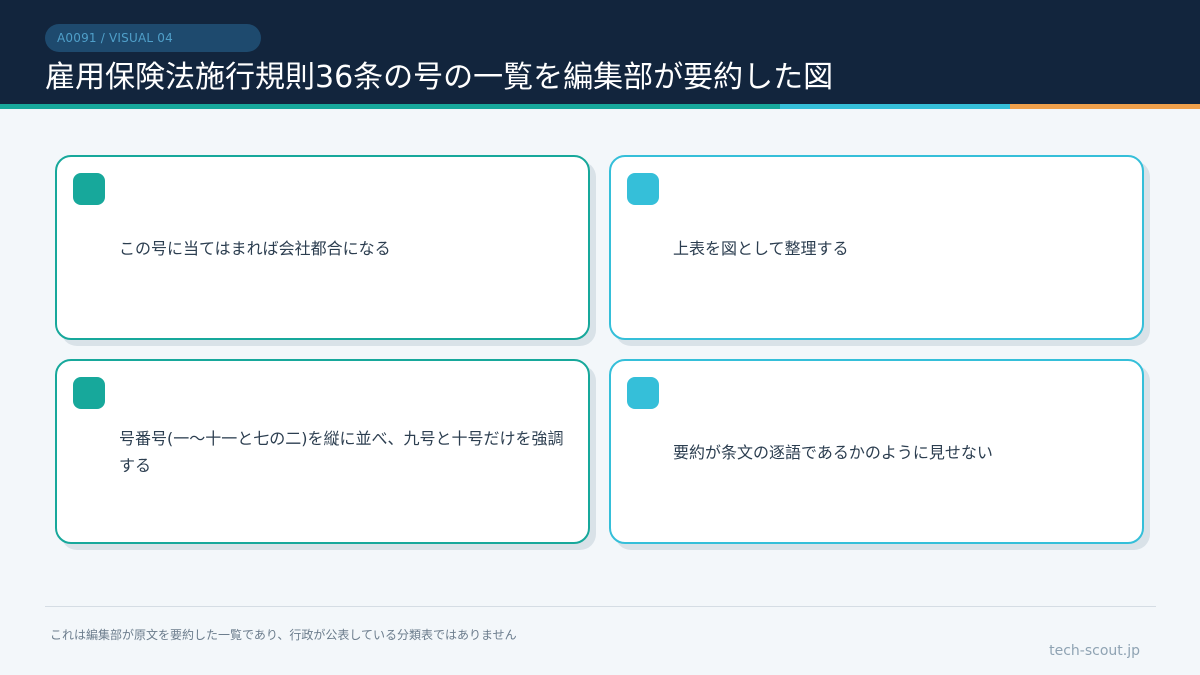 The width and height of the screenshot is (1200, 675). I want to click on card-text: 要約が条文の逐語であるかのように見せない, so click(833, 452).